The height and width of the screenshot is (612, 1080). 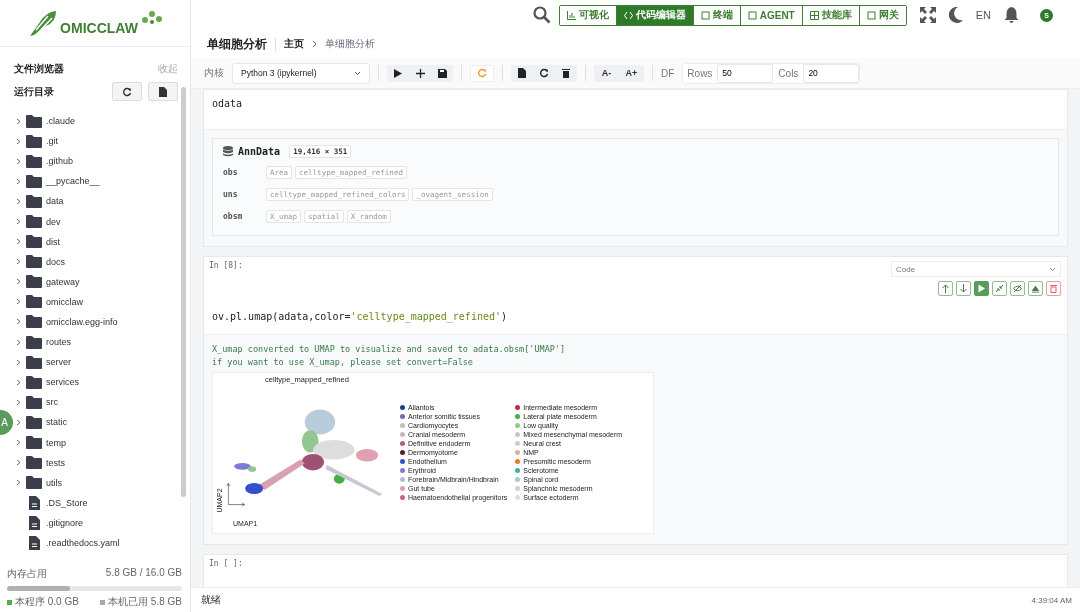 What do you see at coordinates (96, 322) in the screenshot?
I see `file-tree-item: omicclaw.egg-info` at bounding box center [96, 322].